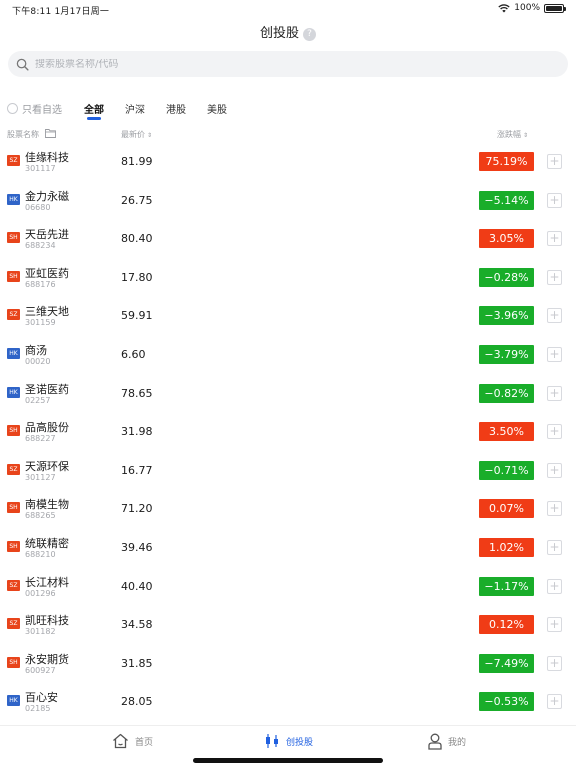  Describe the element at coordinates (47, 312) in the screenshot. I see `stock-name: 三维天地` at that location.